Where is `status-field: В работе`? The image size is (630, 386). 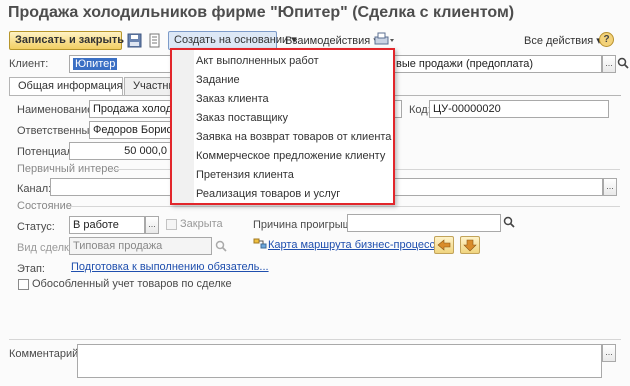 status-field: В работе is located at coordinates (107, 225).